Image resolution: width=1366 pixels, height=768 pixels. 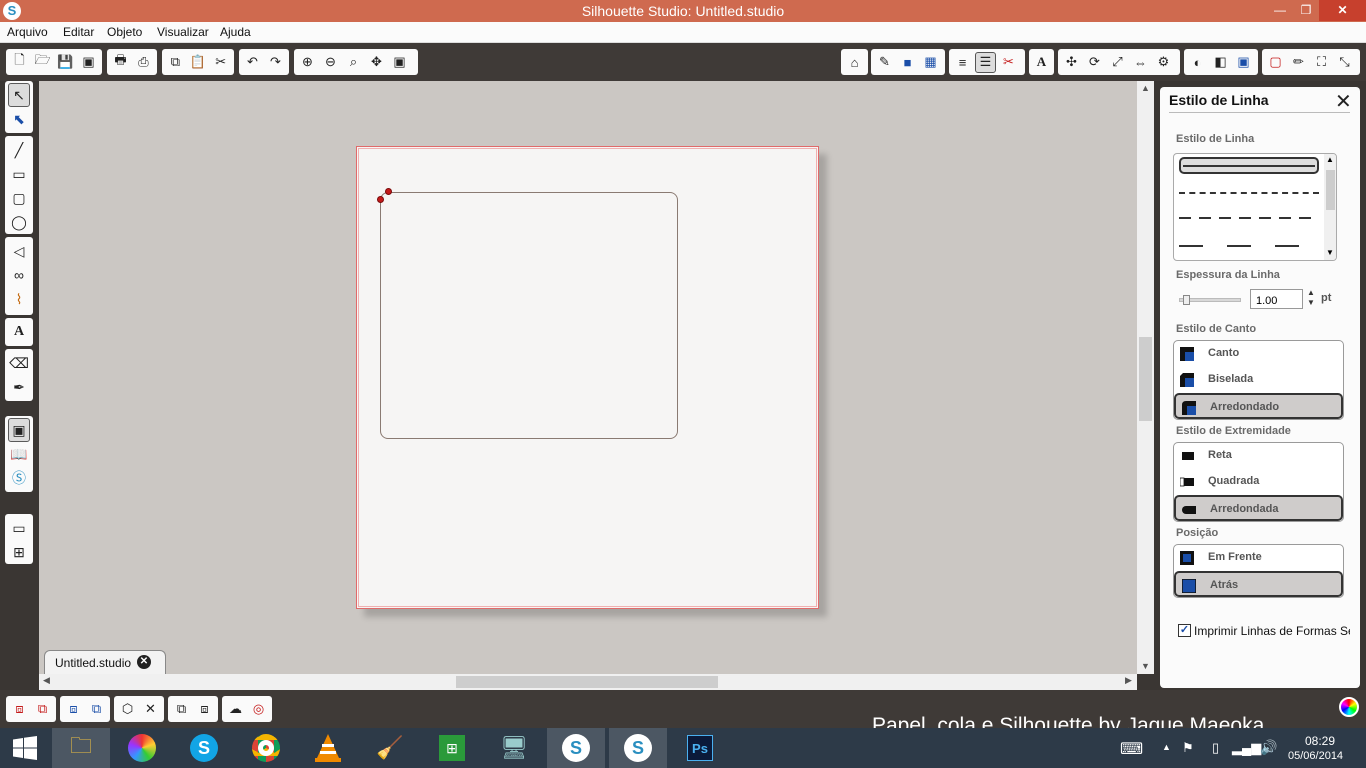 What do you see at coordinates (1188, 748) in the screenshot?
I see `action-center-flag-icon: ⚑` at bounding box center [1188, 748].